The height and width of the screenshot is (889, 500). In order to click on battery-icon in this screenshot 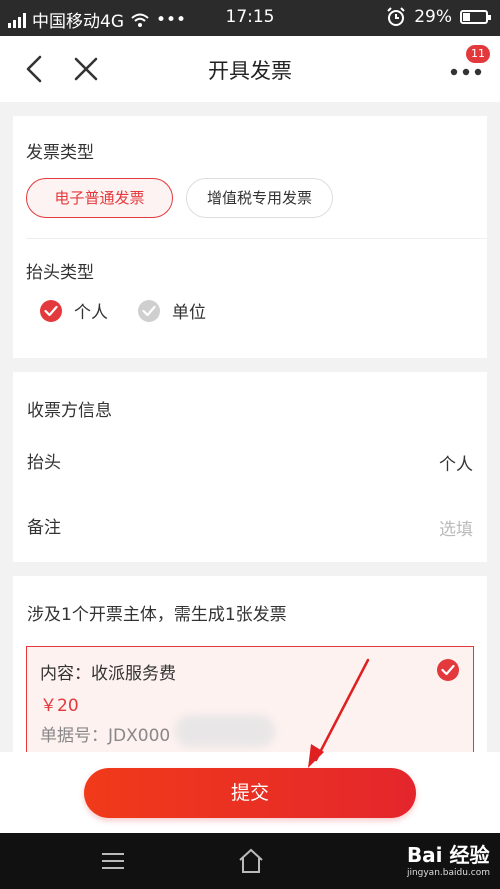, I will do `click(475, 17)`.